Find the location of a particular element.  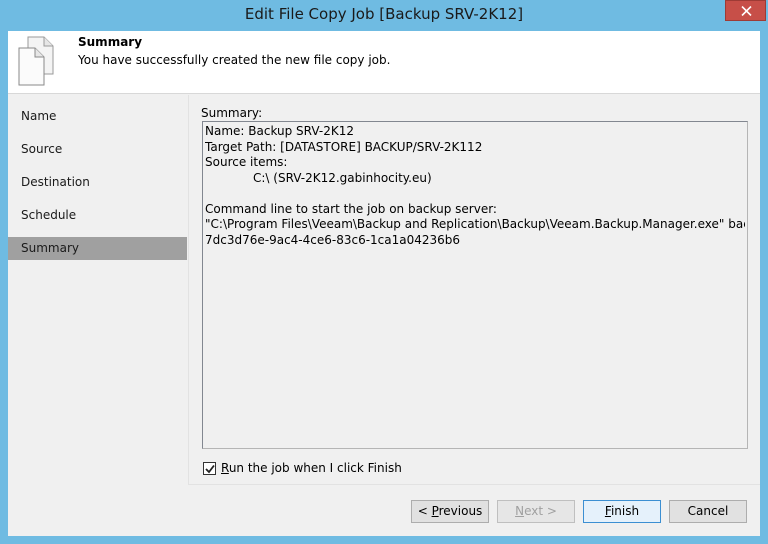

summary-source-items-label: Source items: is located at coordinates (246, 162).